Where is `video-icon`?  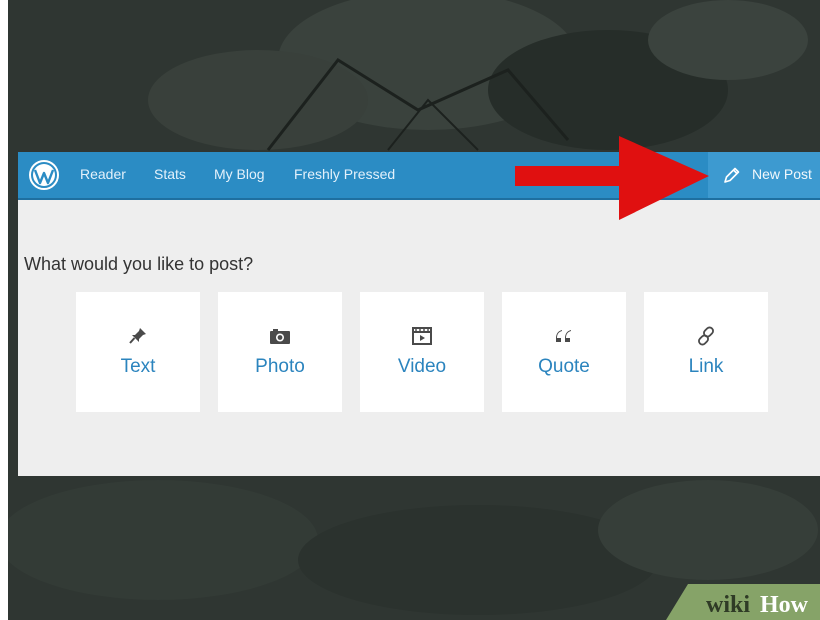
video-icon is located at coordinates (422, 336).